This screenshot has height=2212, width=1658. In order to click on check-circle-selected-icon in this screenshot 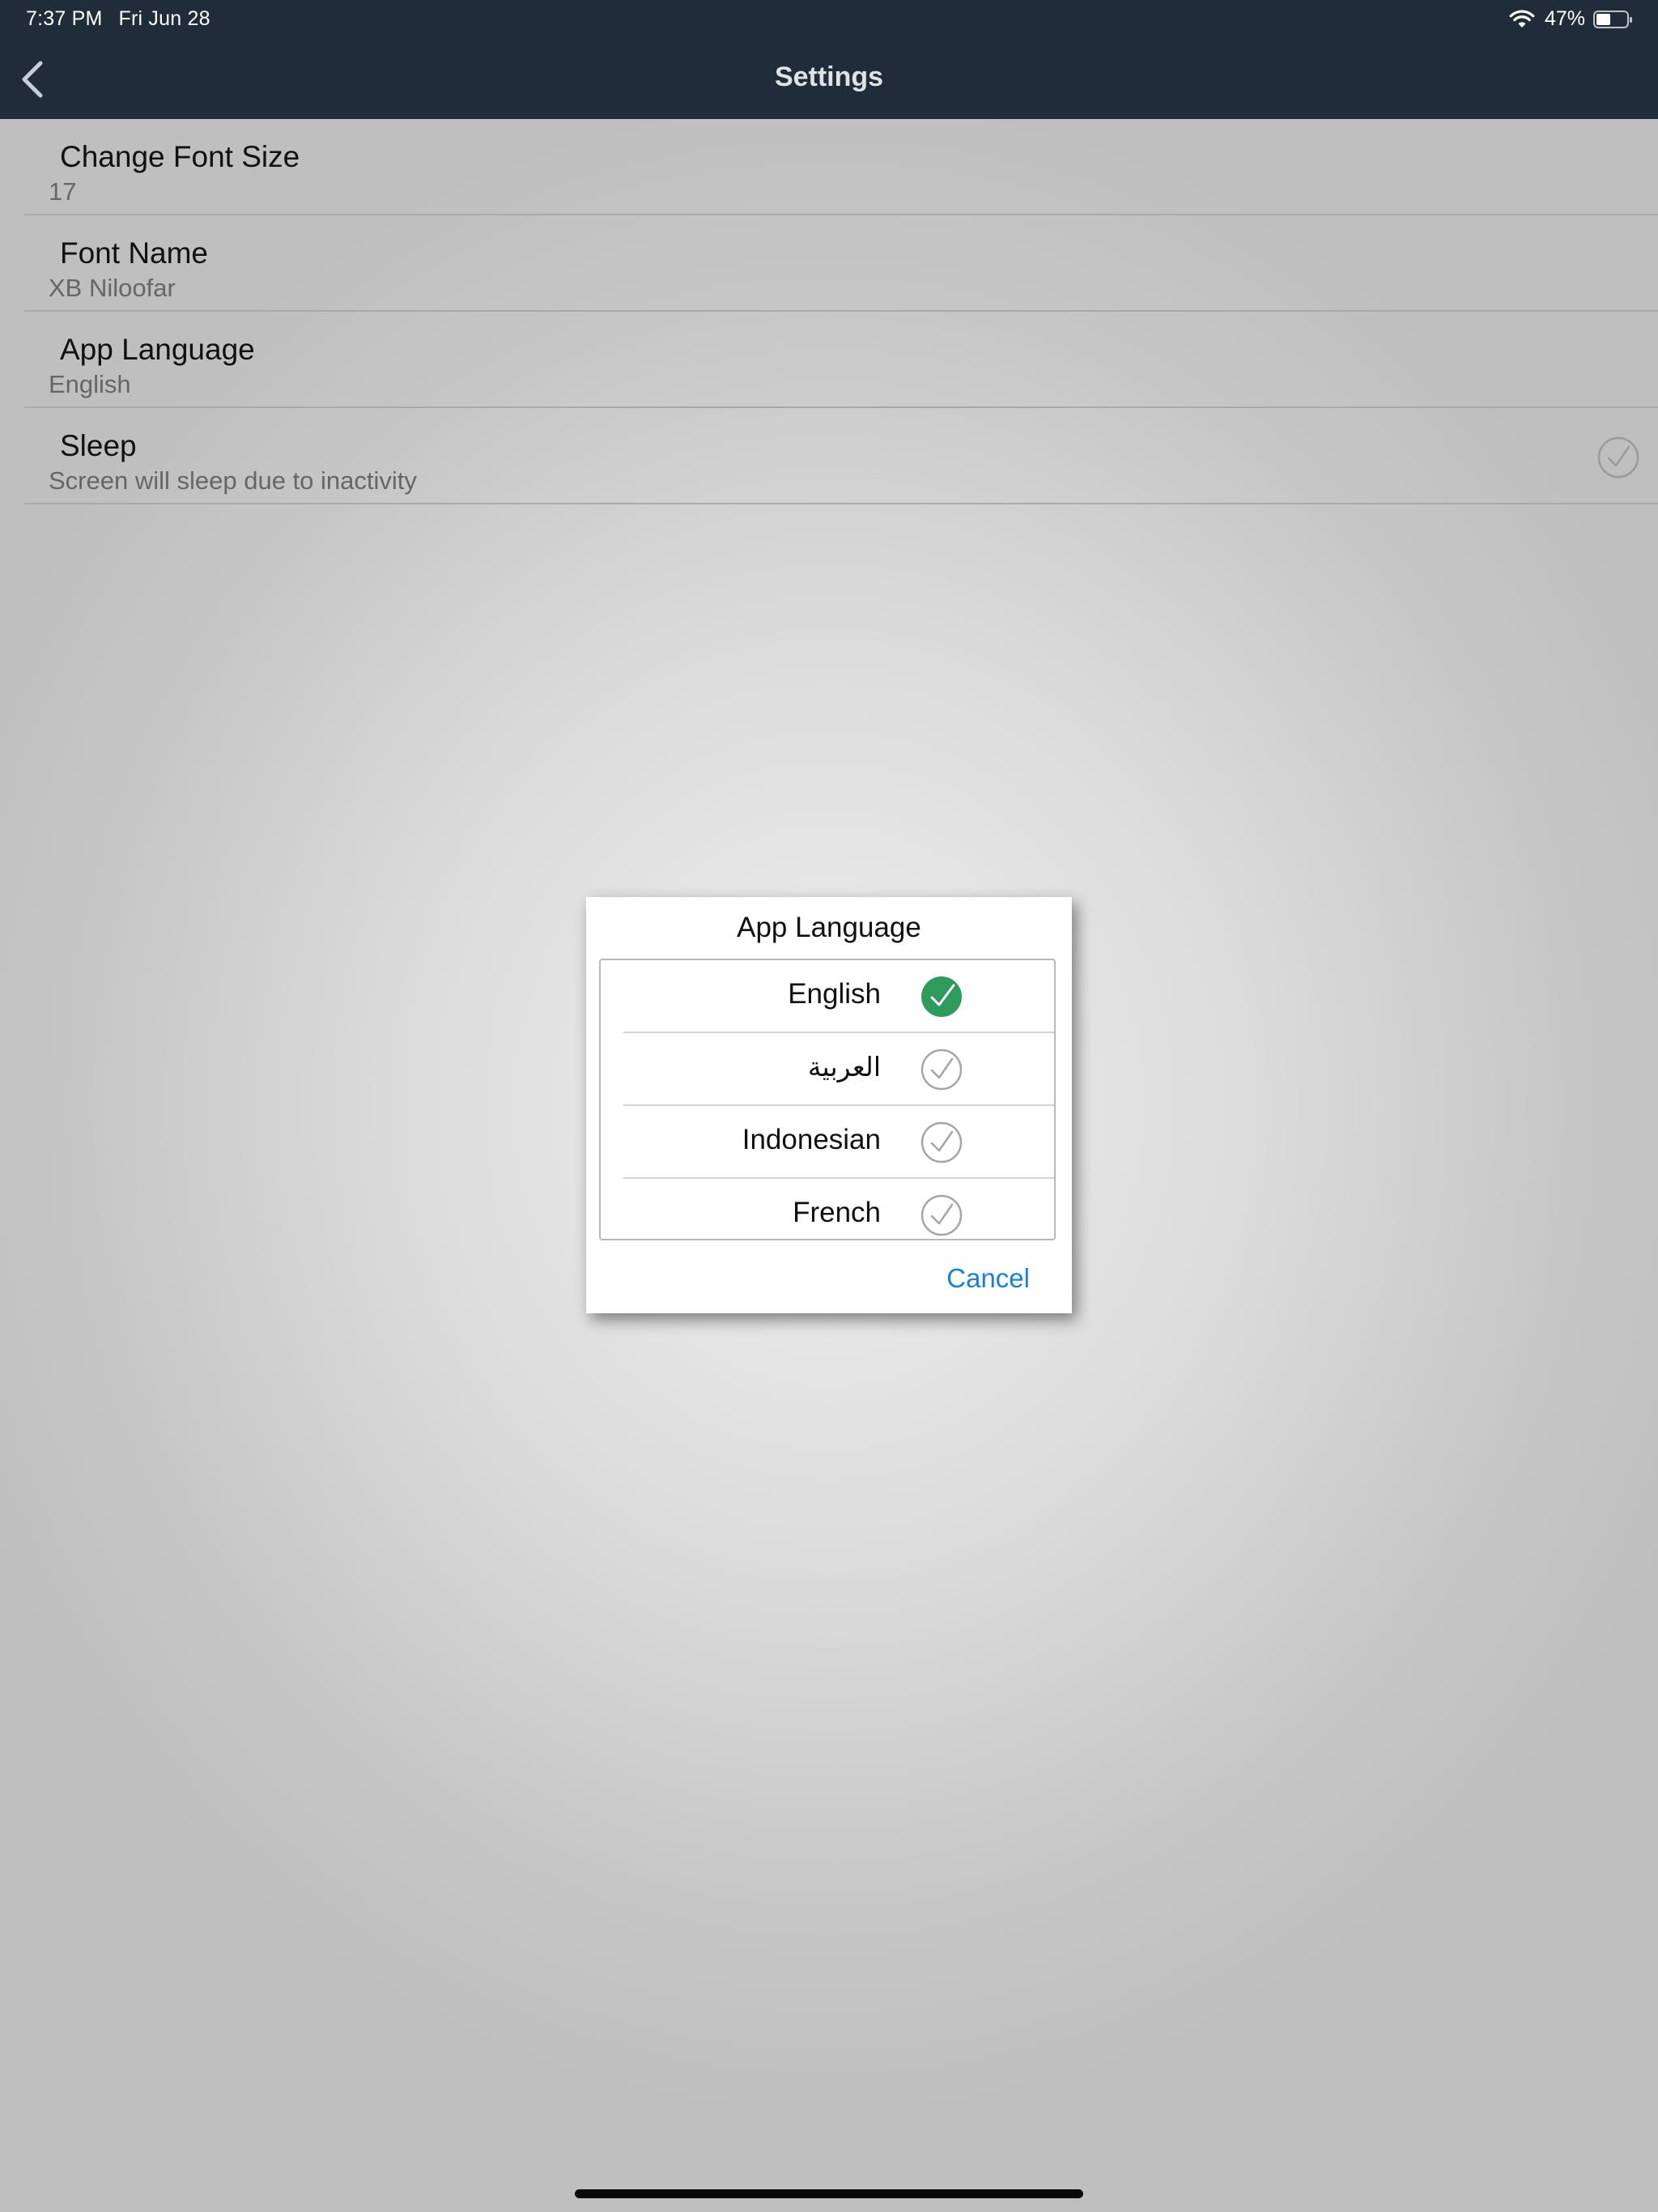, I will do `click(941, 996)`.